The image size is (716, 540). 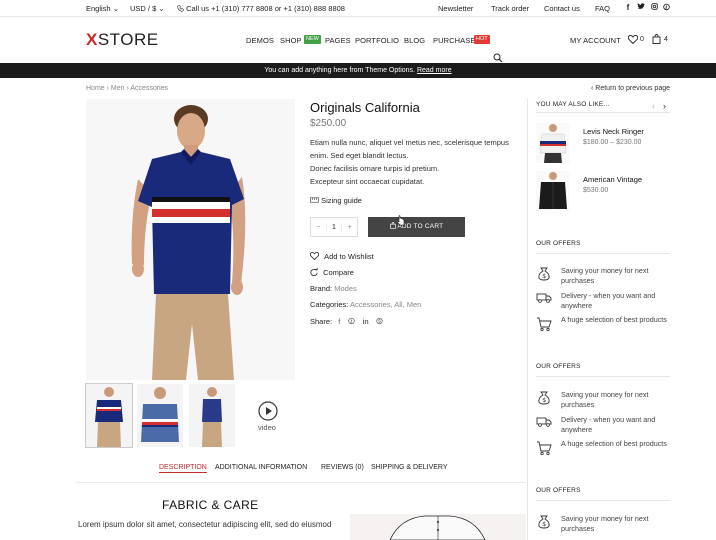 What do you see at coordinates (614, 443) in the screenshot?
I see `offer-text-3: A huge selection of best products` at bounding box center [614, 443].